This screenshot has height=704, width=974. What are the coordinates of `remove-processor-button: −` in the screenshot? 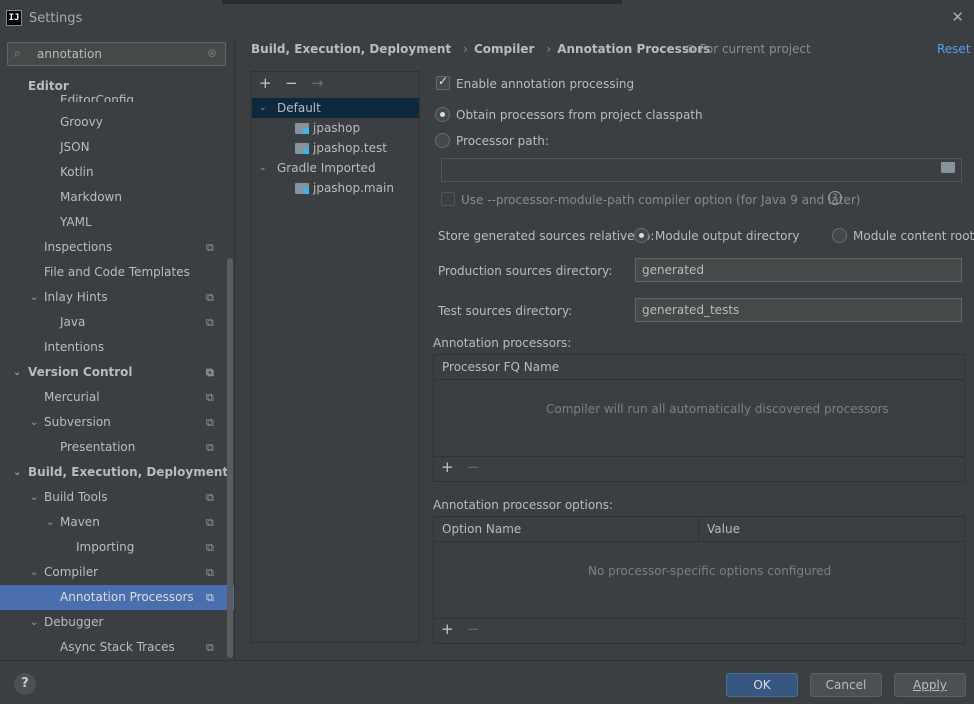 It's located at (473, 467).